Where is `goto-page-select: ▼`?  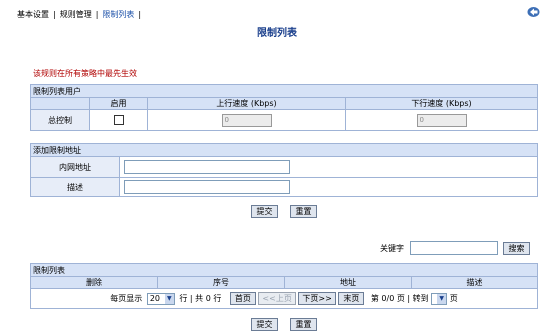 goto-page-select: ▼ is located at coordinates (439, 298).